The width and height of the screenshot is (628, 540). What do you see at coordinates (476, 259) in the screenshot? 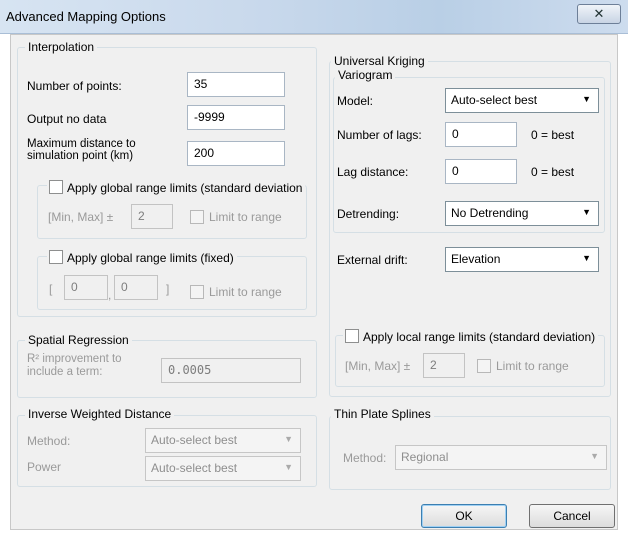
I see `external-drift-value: Elevation` at bounding box center [476, 259].